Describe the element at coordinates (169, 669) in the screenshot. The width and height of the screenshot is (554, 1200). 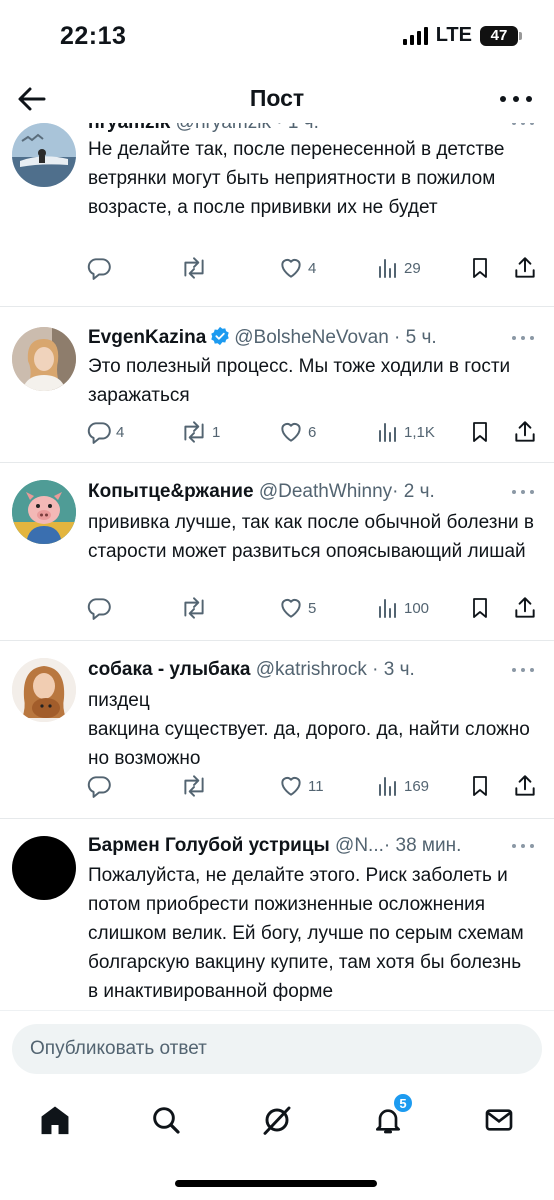
I see `author-name: собака - улыбака` at that location.